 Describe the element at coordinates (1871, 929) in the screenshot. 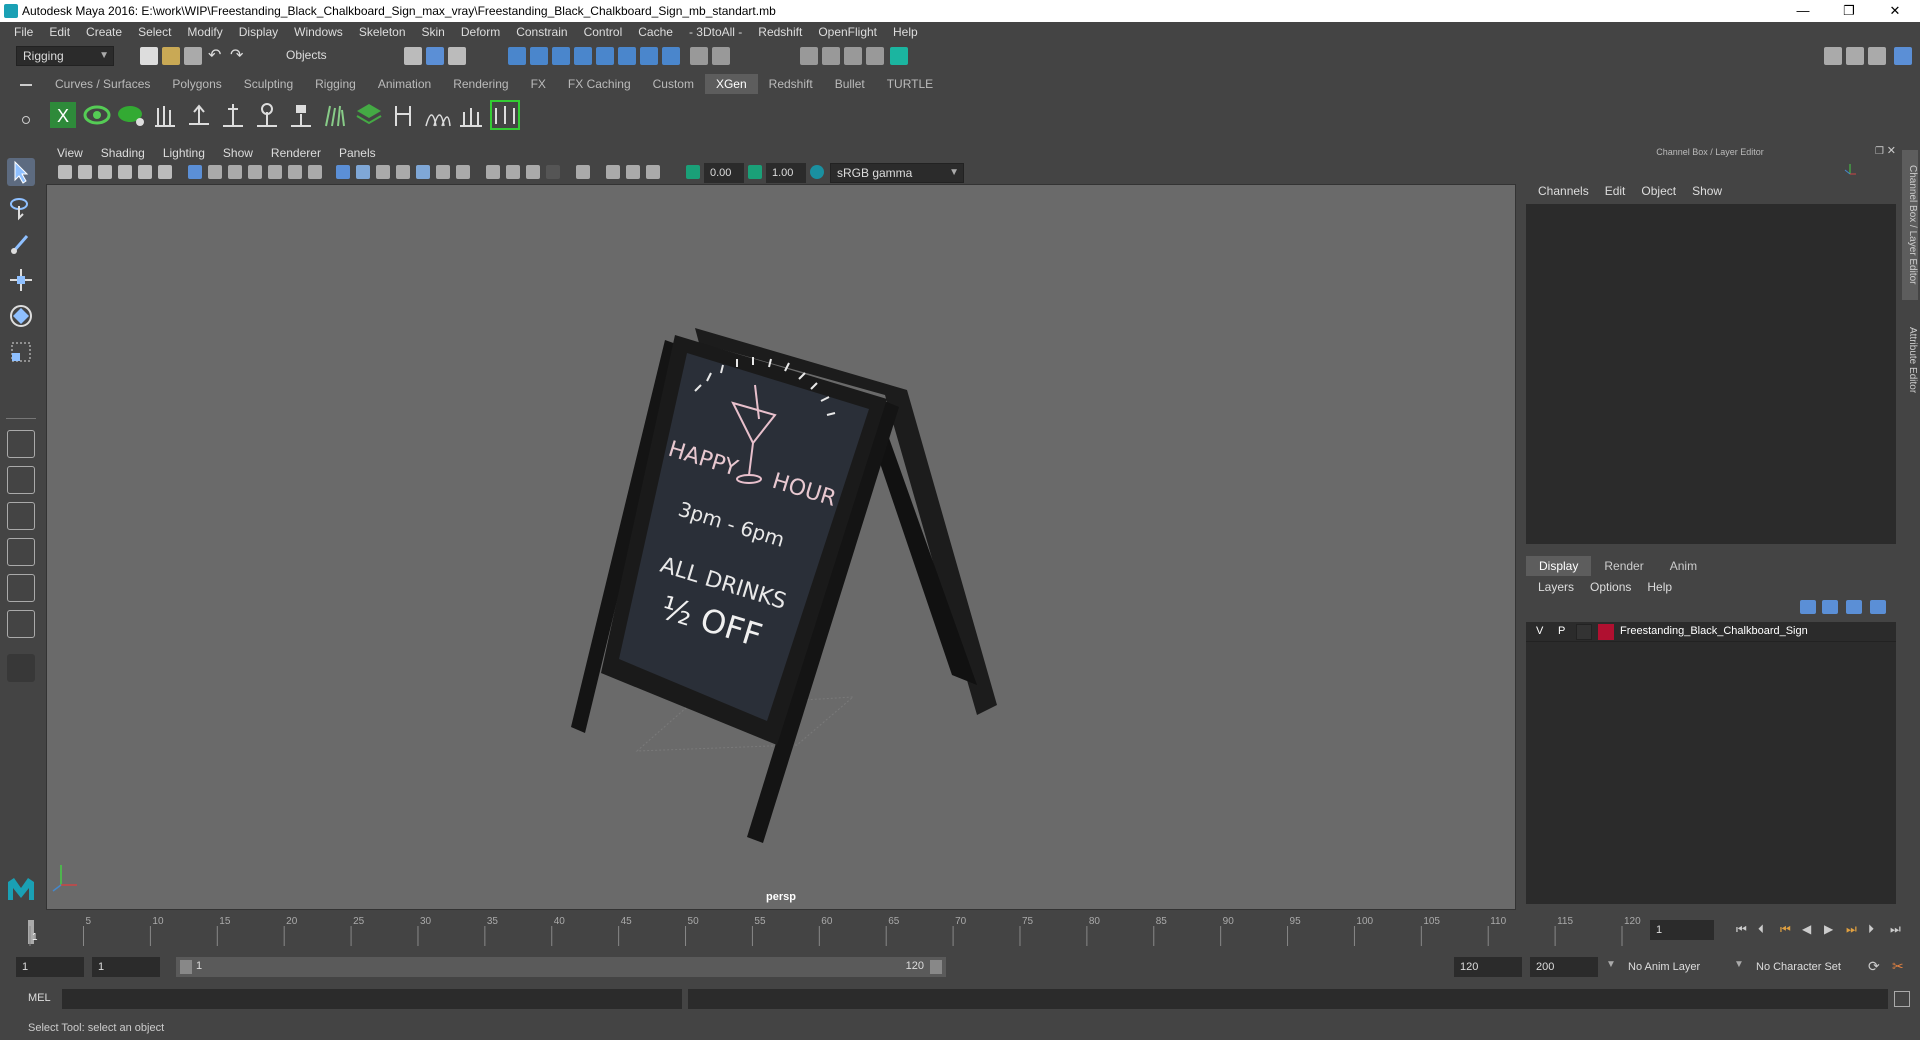

I see `step-forward-frame-icon: ⏵` at that location.